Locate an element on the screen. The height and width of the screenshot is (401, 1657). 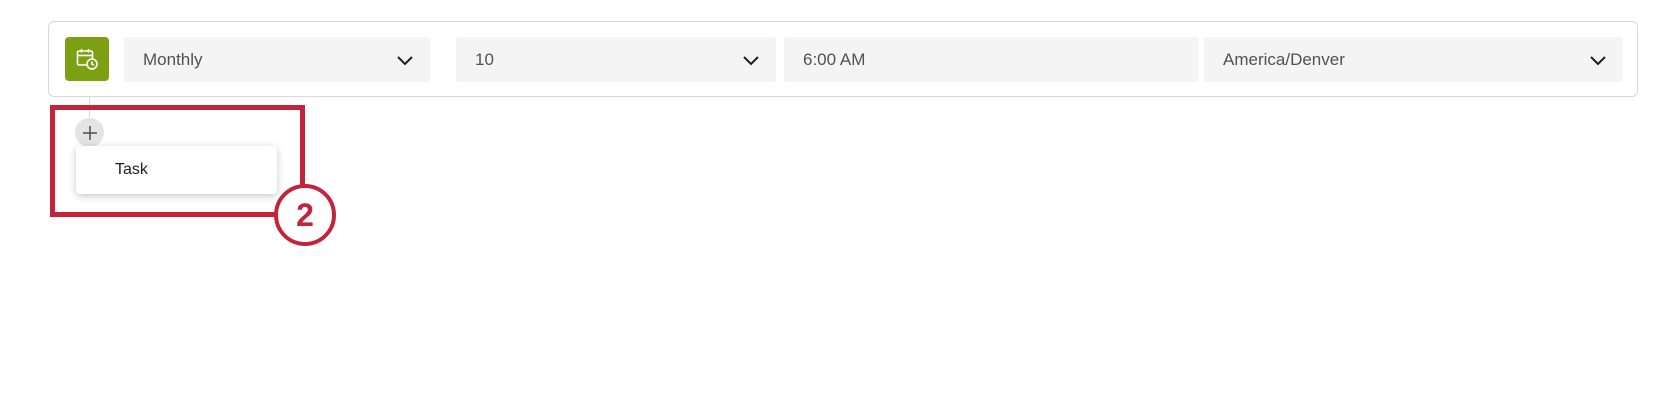
annotation-highlight-box is located at coordinates (177, 161).